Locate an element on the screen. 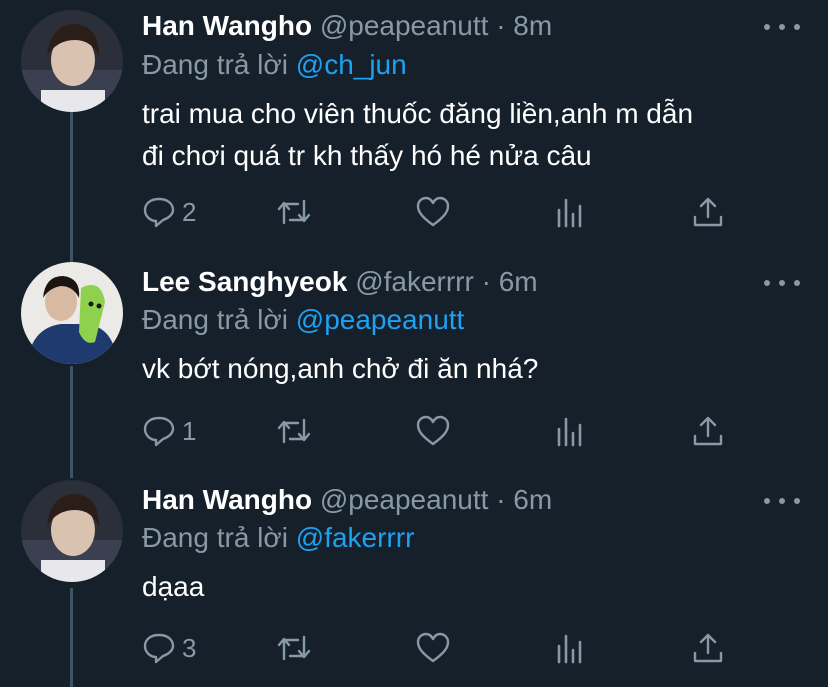  tweet-text-line: đi chơi quá tr kh thấy hó hé nửa câu is located at coordinates (367, 155).